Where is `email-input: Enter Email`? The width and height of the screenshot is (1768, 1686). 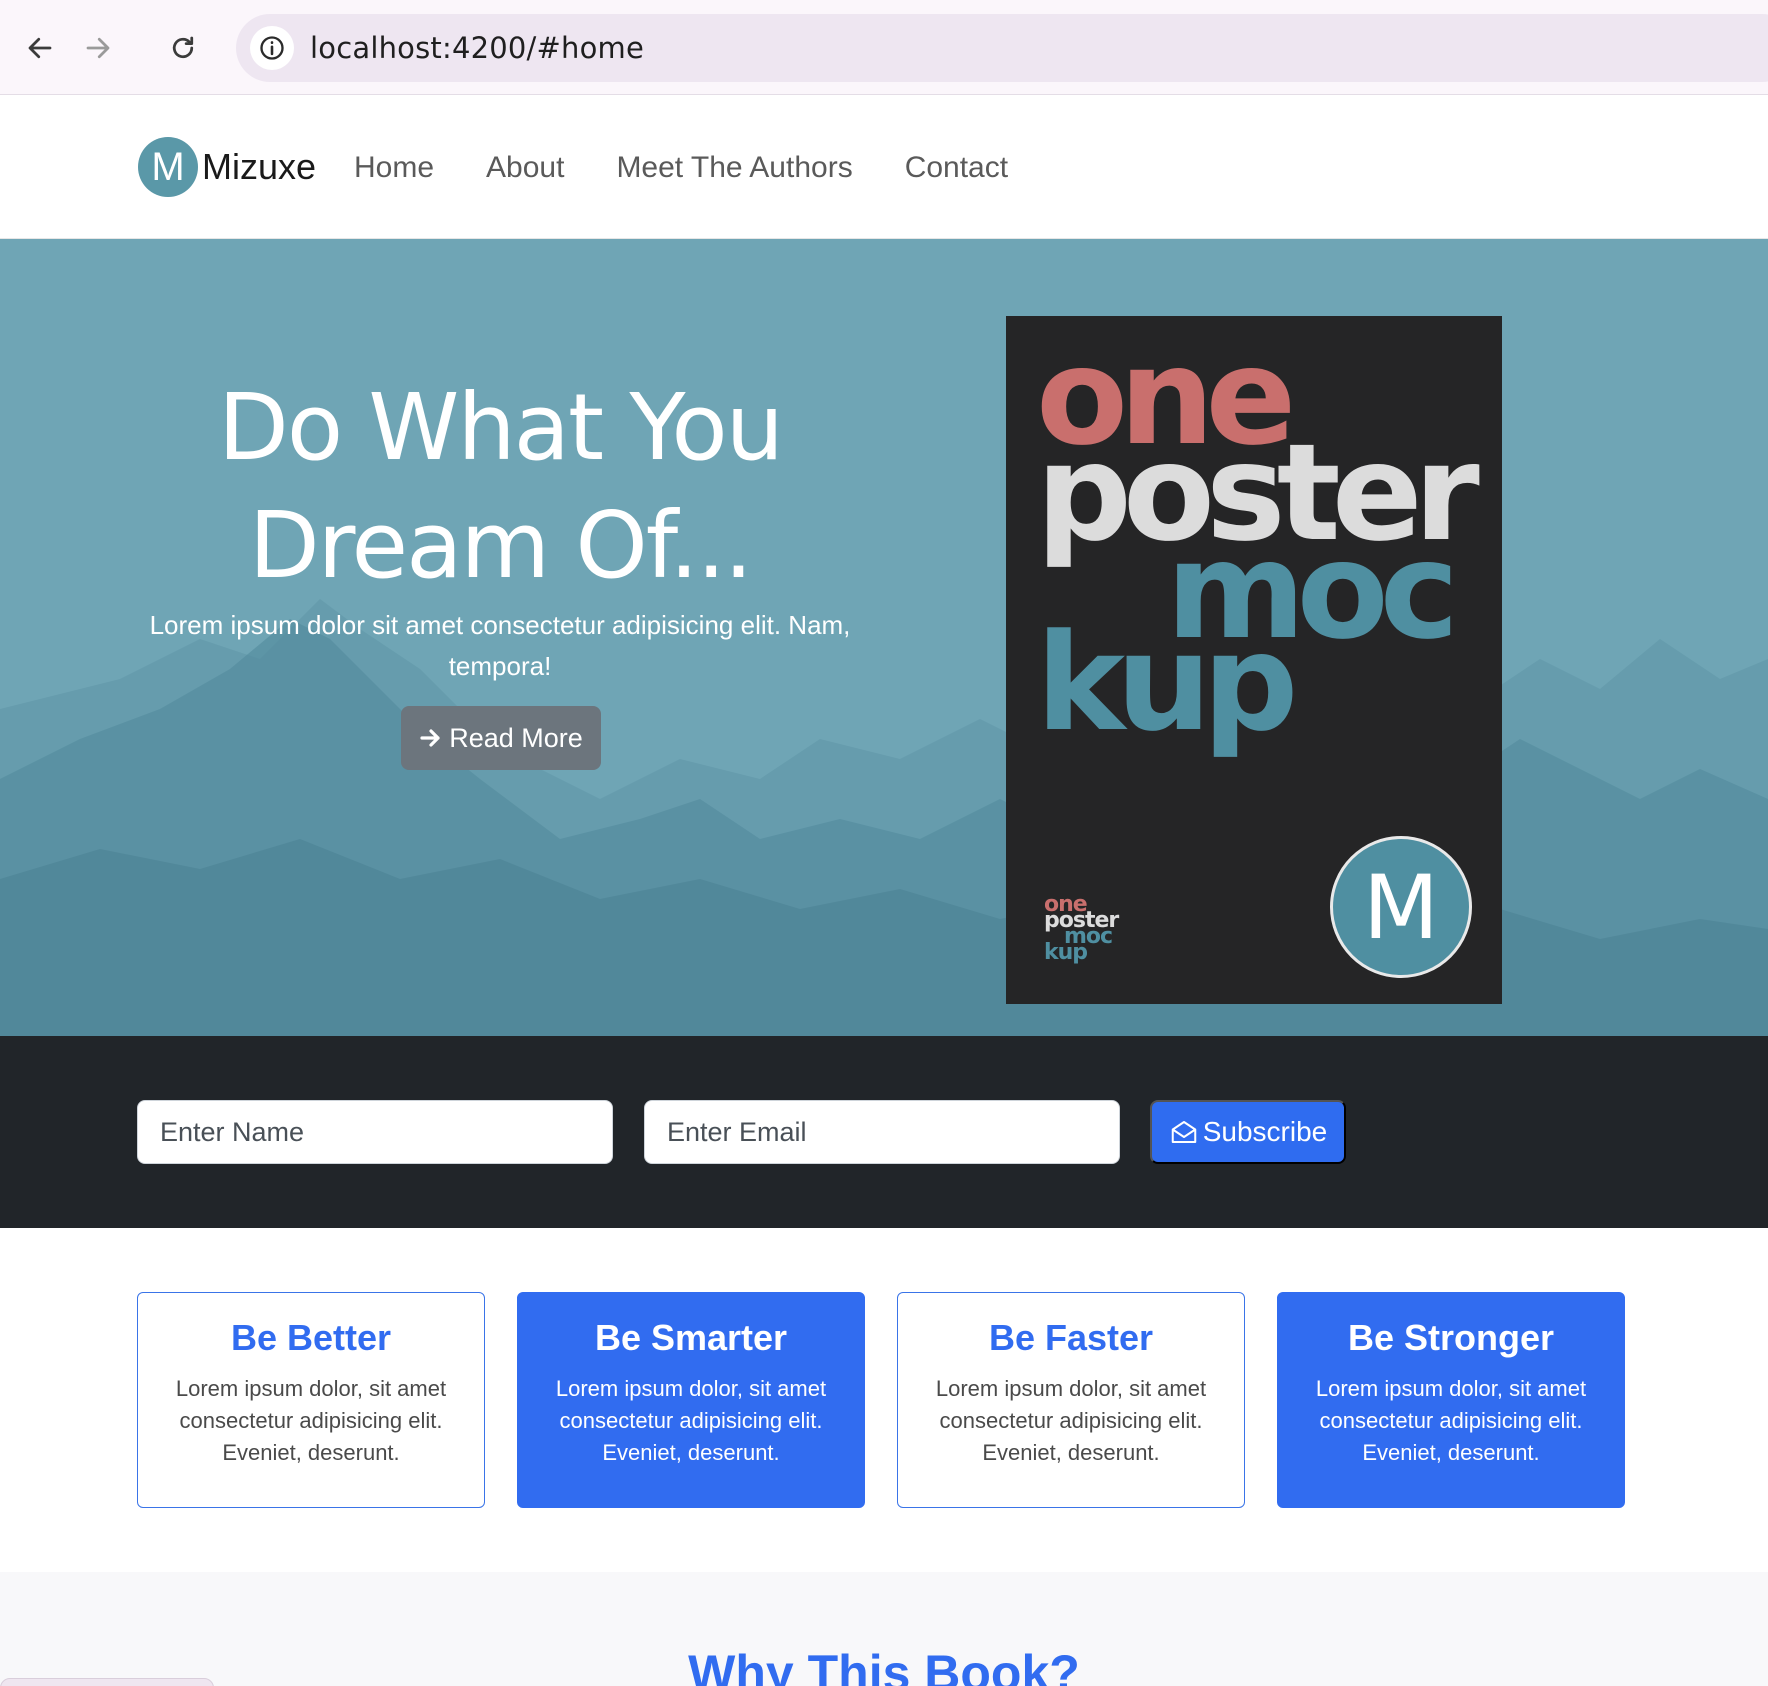 email-input: Enter Email is located at coordinates (882, 1132).